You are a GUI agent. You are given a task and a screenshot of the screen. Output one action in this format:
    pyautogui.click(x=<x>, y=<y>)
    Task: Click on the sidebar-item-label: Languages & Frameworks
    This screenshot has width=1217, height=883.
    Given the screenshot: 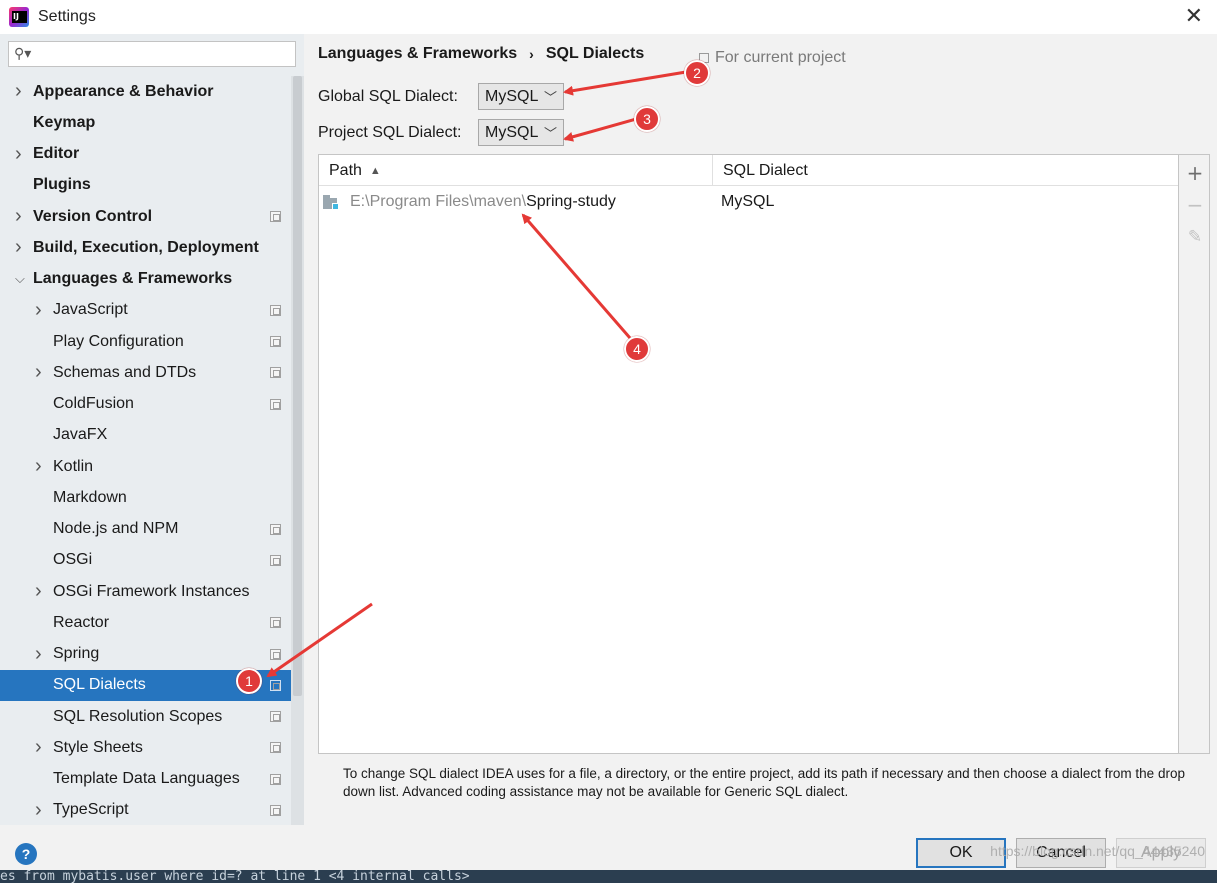 What is the action you would take?
    pyautogui.click(x=133, y=279)
    